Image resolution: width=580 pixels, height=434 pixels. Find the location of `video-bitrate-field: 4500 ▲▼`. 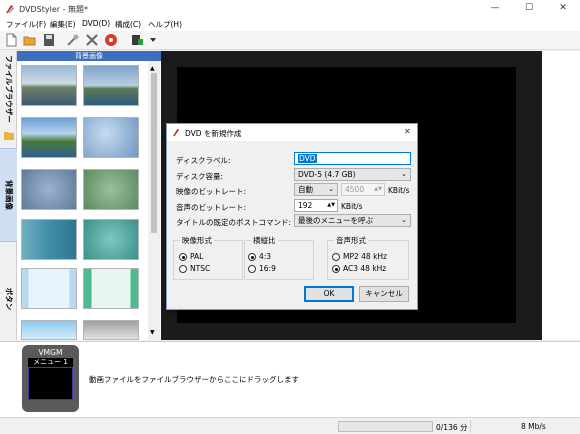

video-bitrate-field: 4500 ▲▼ is located at coordinates (363, 189).